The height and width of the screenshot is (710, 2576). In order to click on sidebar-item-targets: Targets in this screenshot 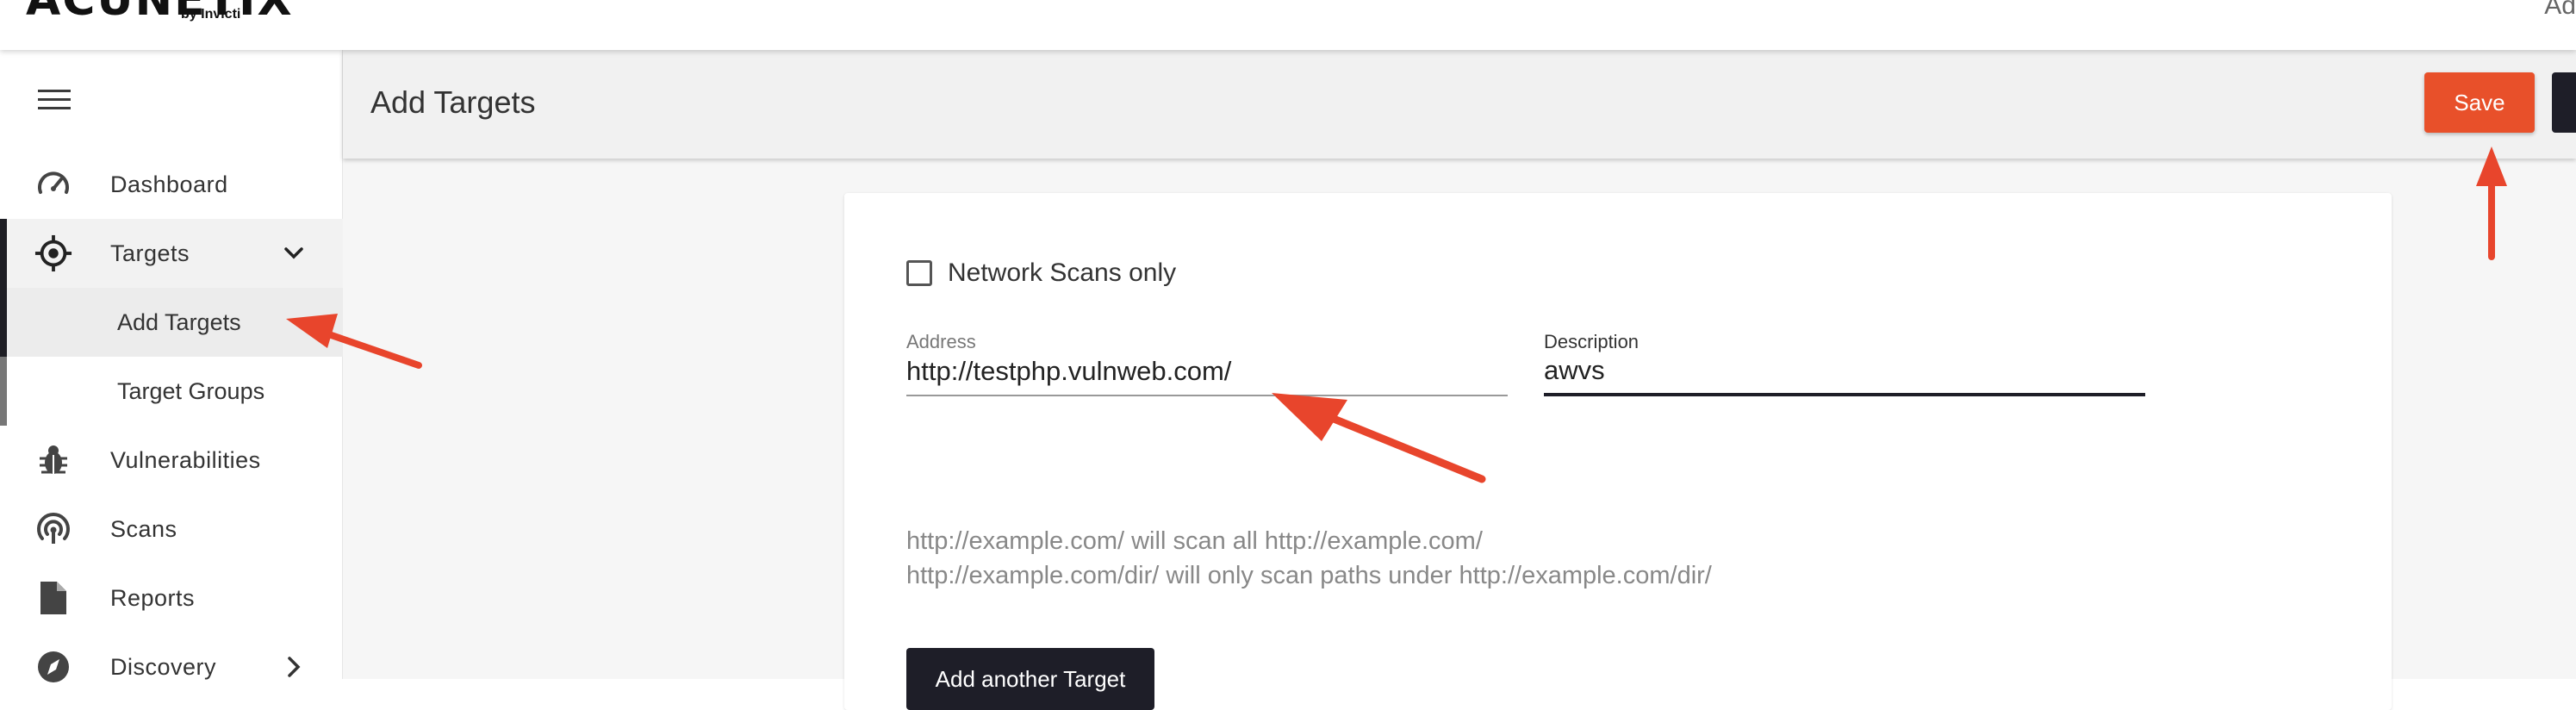, I will do `click(172, 253)`.